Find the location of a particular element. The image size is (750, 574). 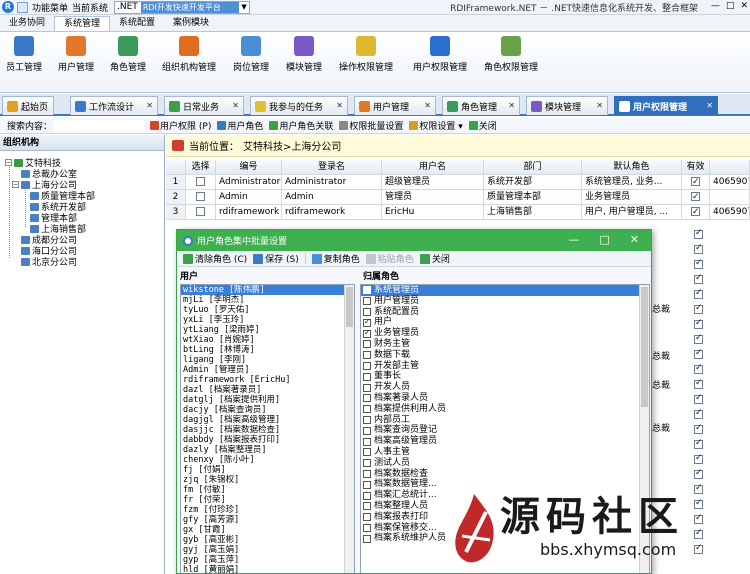

user-permission-toolbar-button: 用户权限 (P) is located at coordinates (180, 125).